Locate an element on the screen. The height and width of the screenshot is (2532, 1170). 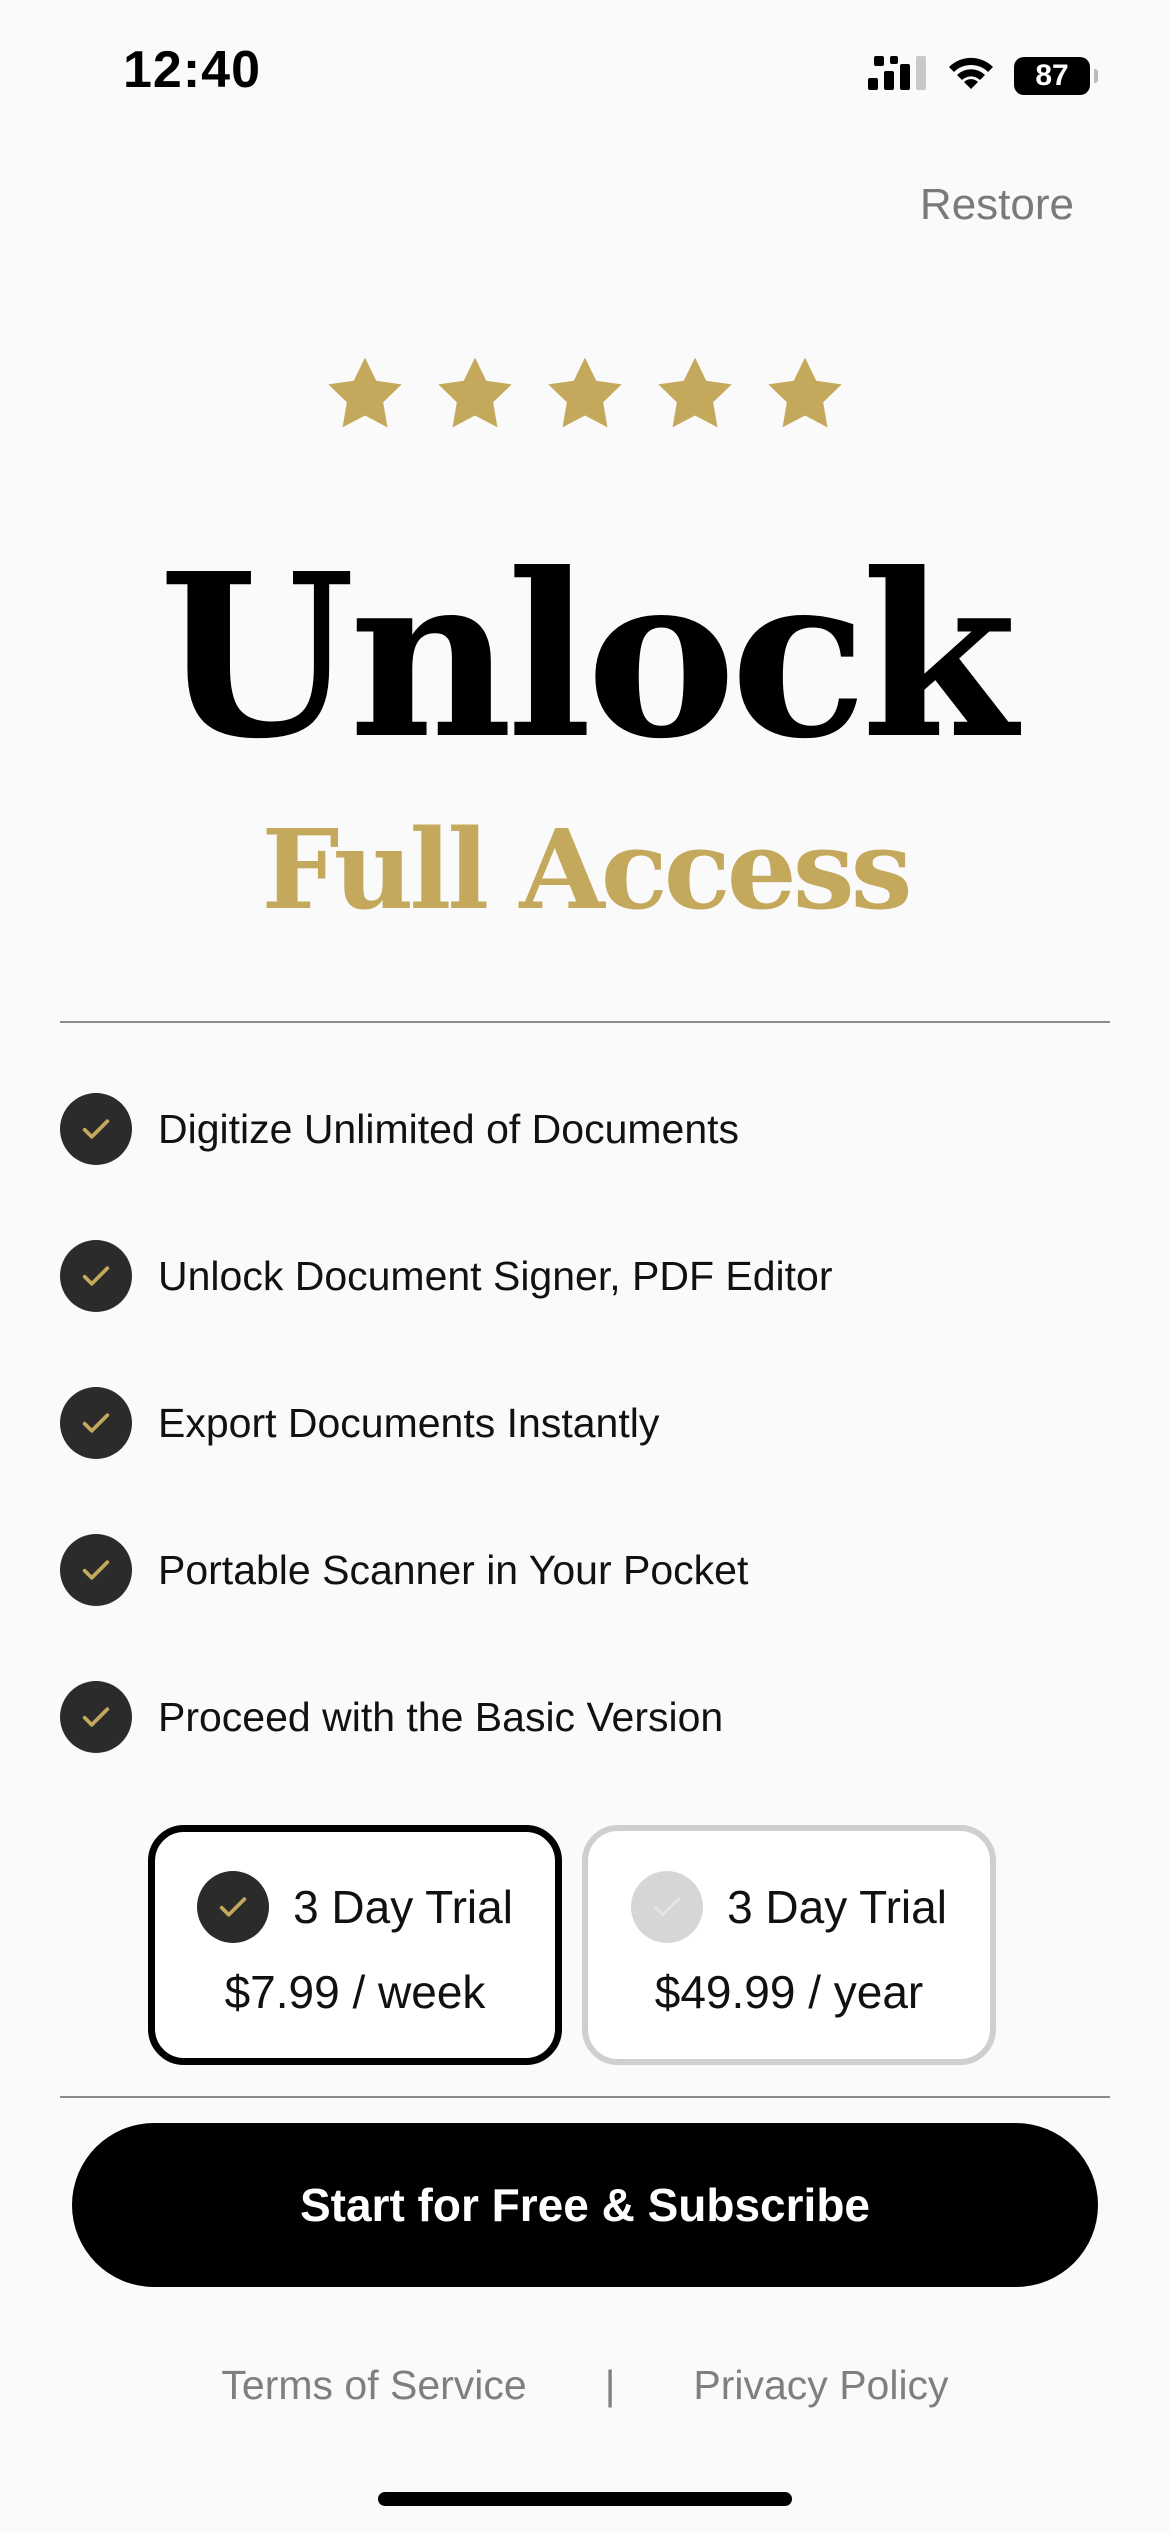
feature-label: Unlock Document Signer, PDF Editor is located at coordinates (495, 1275).